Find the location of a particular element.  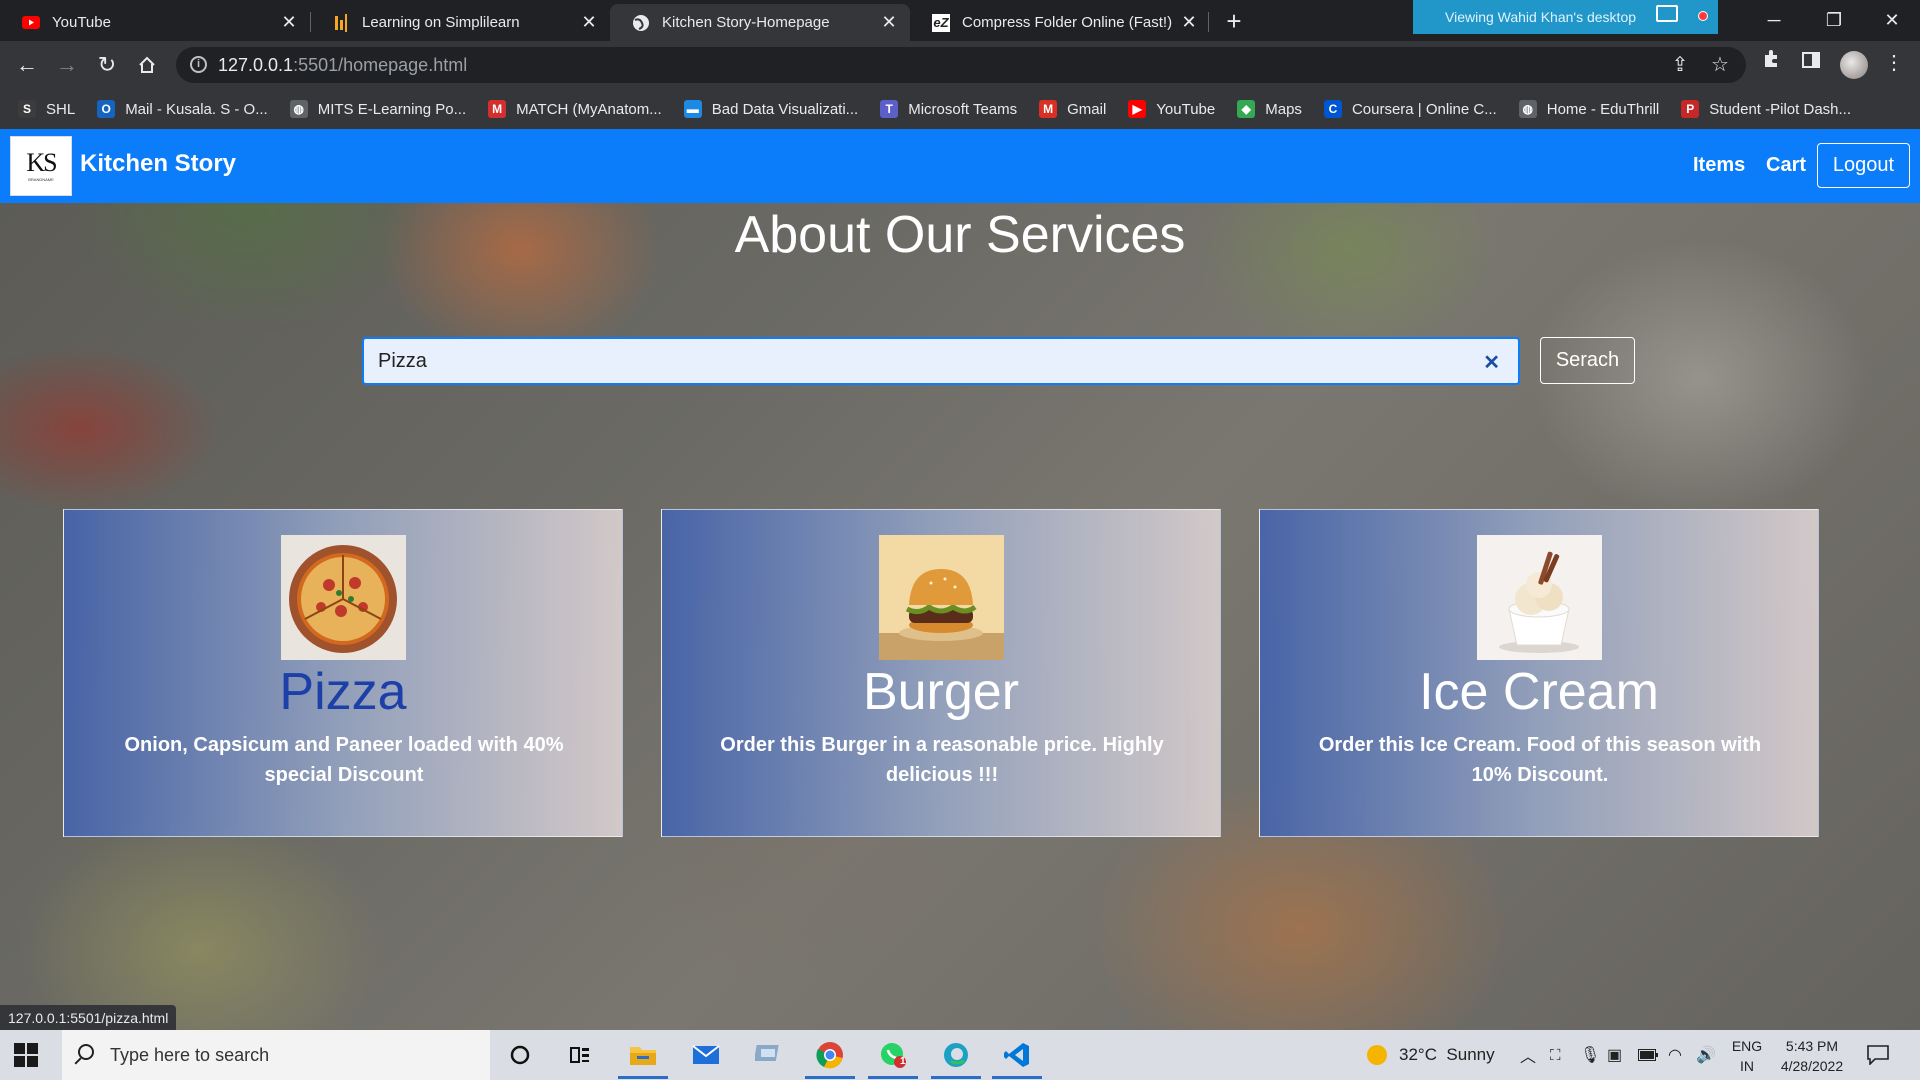

minimize-button: ─ is located at coordinates (1774, 20).